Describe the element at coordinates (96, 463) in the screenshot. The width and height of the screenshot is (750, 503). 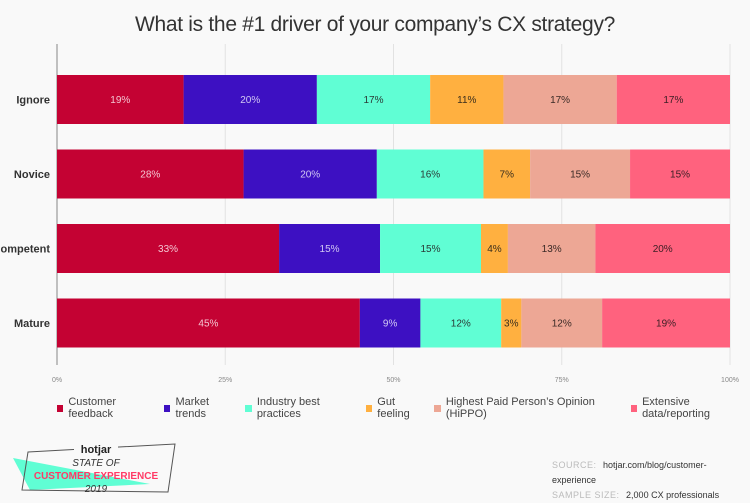
I see `badge-line1: STATE OF` at that location.